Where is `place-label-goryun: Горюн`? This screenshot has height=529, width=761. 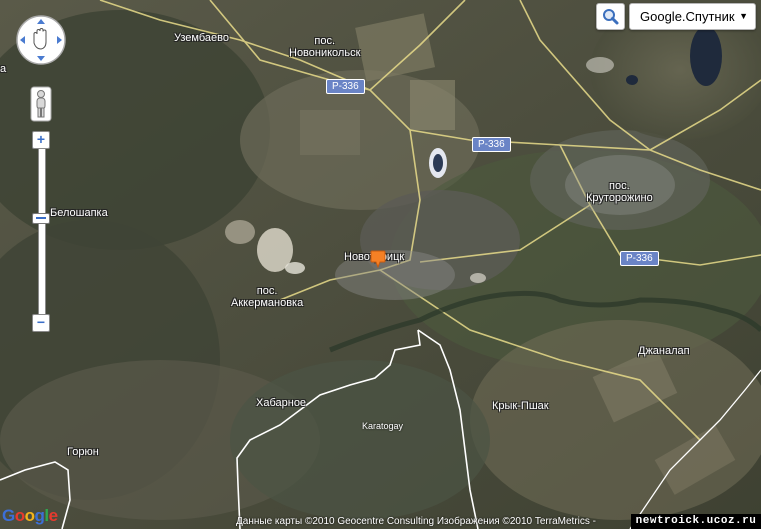
place-label-goryun: Горюн is located at coordinates (83, 452).